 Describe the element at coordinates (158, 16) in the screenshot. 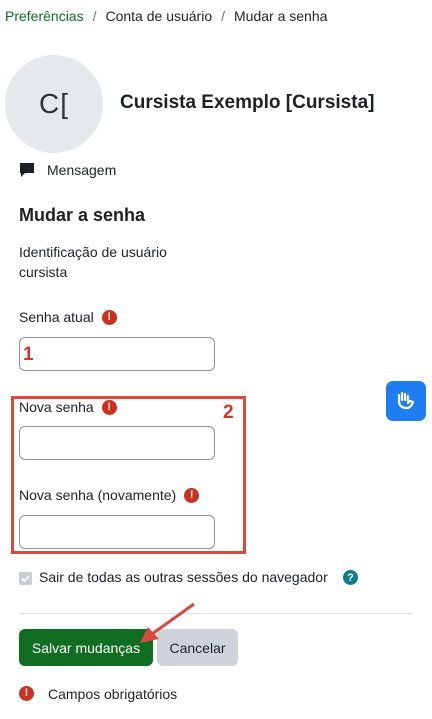

I see `breadcrumb-account: Conta de usuário` at that location.